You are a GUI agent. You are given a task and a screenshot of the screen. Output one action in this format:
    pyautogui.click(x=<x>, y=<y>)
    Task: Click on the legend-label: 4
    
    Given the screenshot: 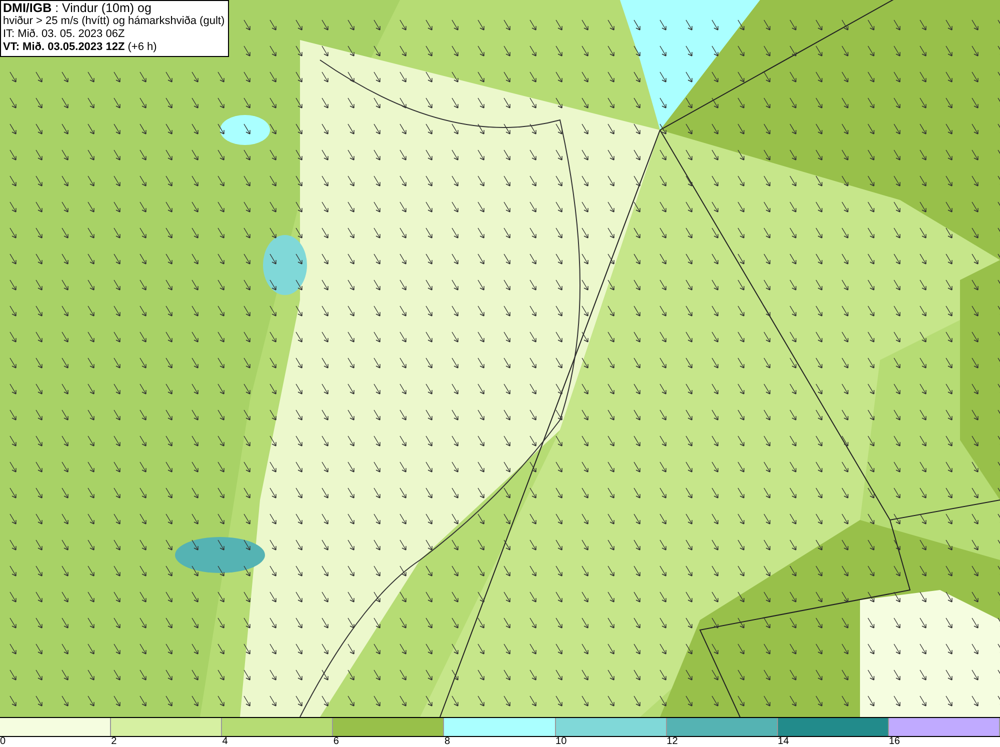 What is the action you would take?
    pyautogui.click(x=225, y=742)
    